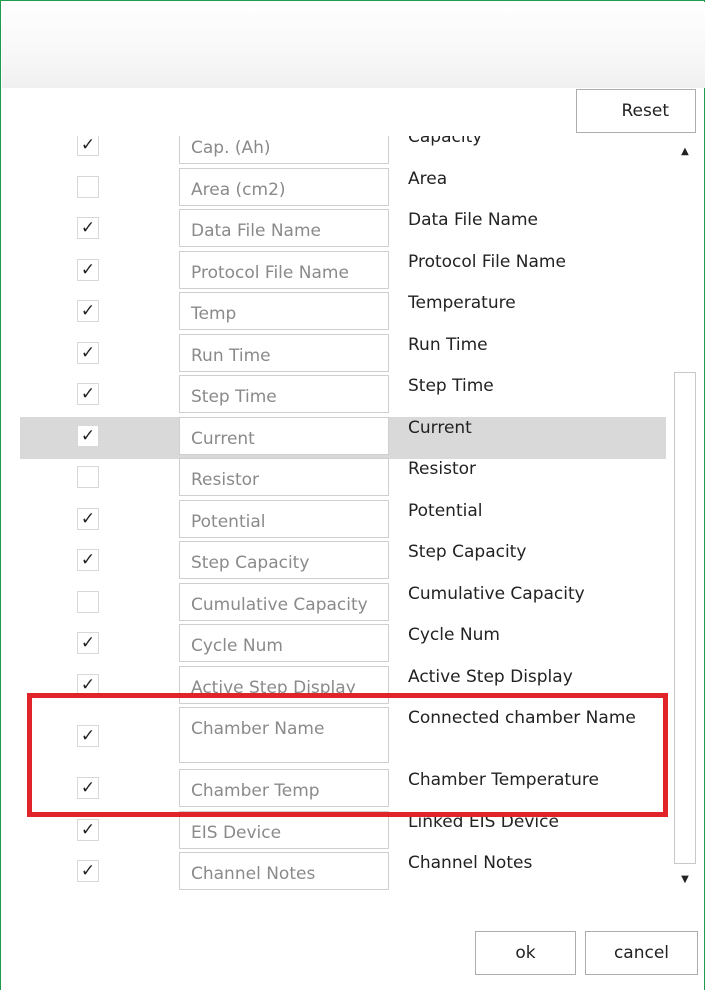 The width and height of the screenshot is (707, 990). Describe the element at coordinates (636, 111) in the screenshot. I see `reset-button: Reset` at that location.